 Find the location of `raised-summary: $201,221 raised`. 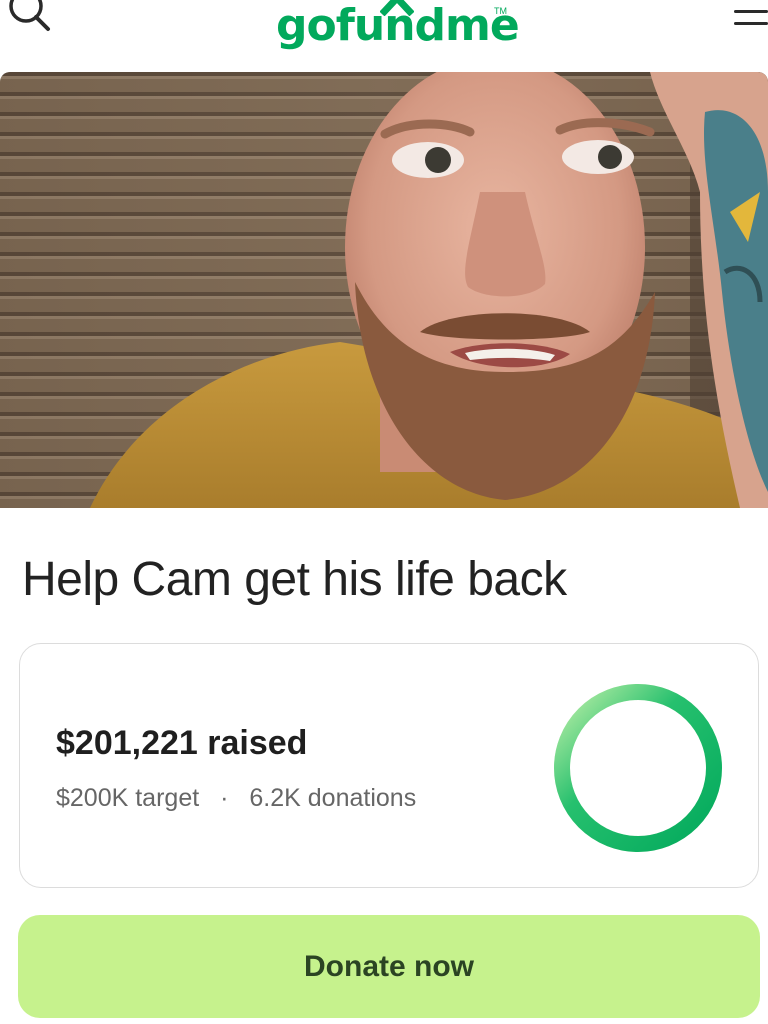

raised-summary: $201,221 raised is located at coordinates (181, 743).